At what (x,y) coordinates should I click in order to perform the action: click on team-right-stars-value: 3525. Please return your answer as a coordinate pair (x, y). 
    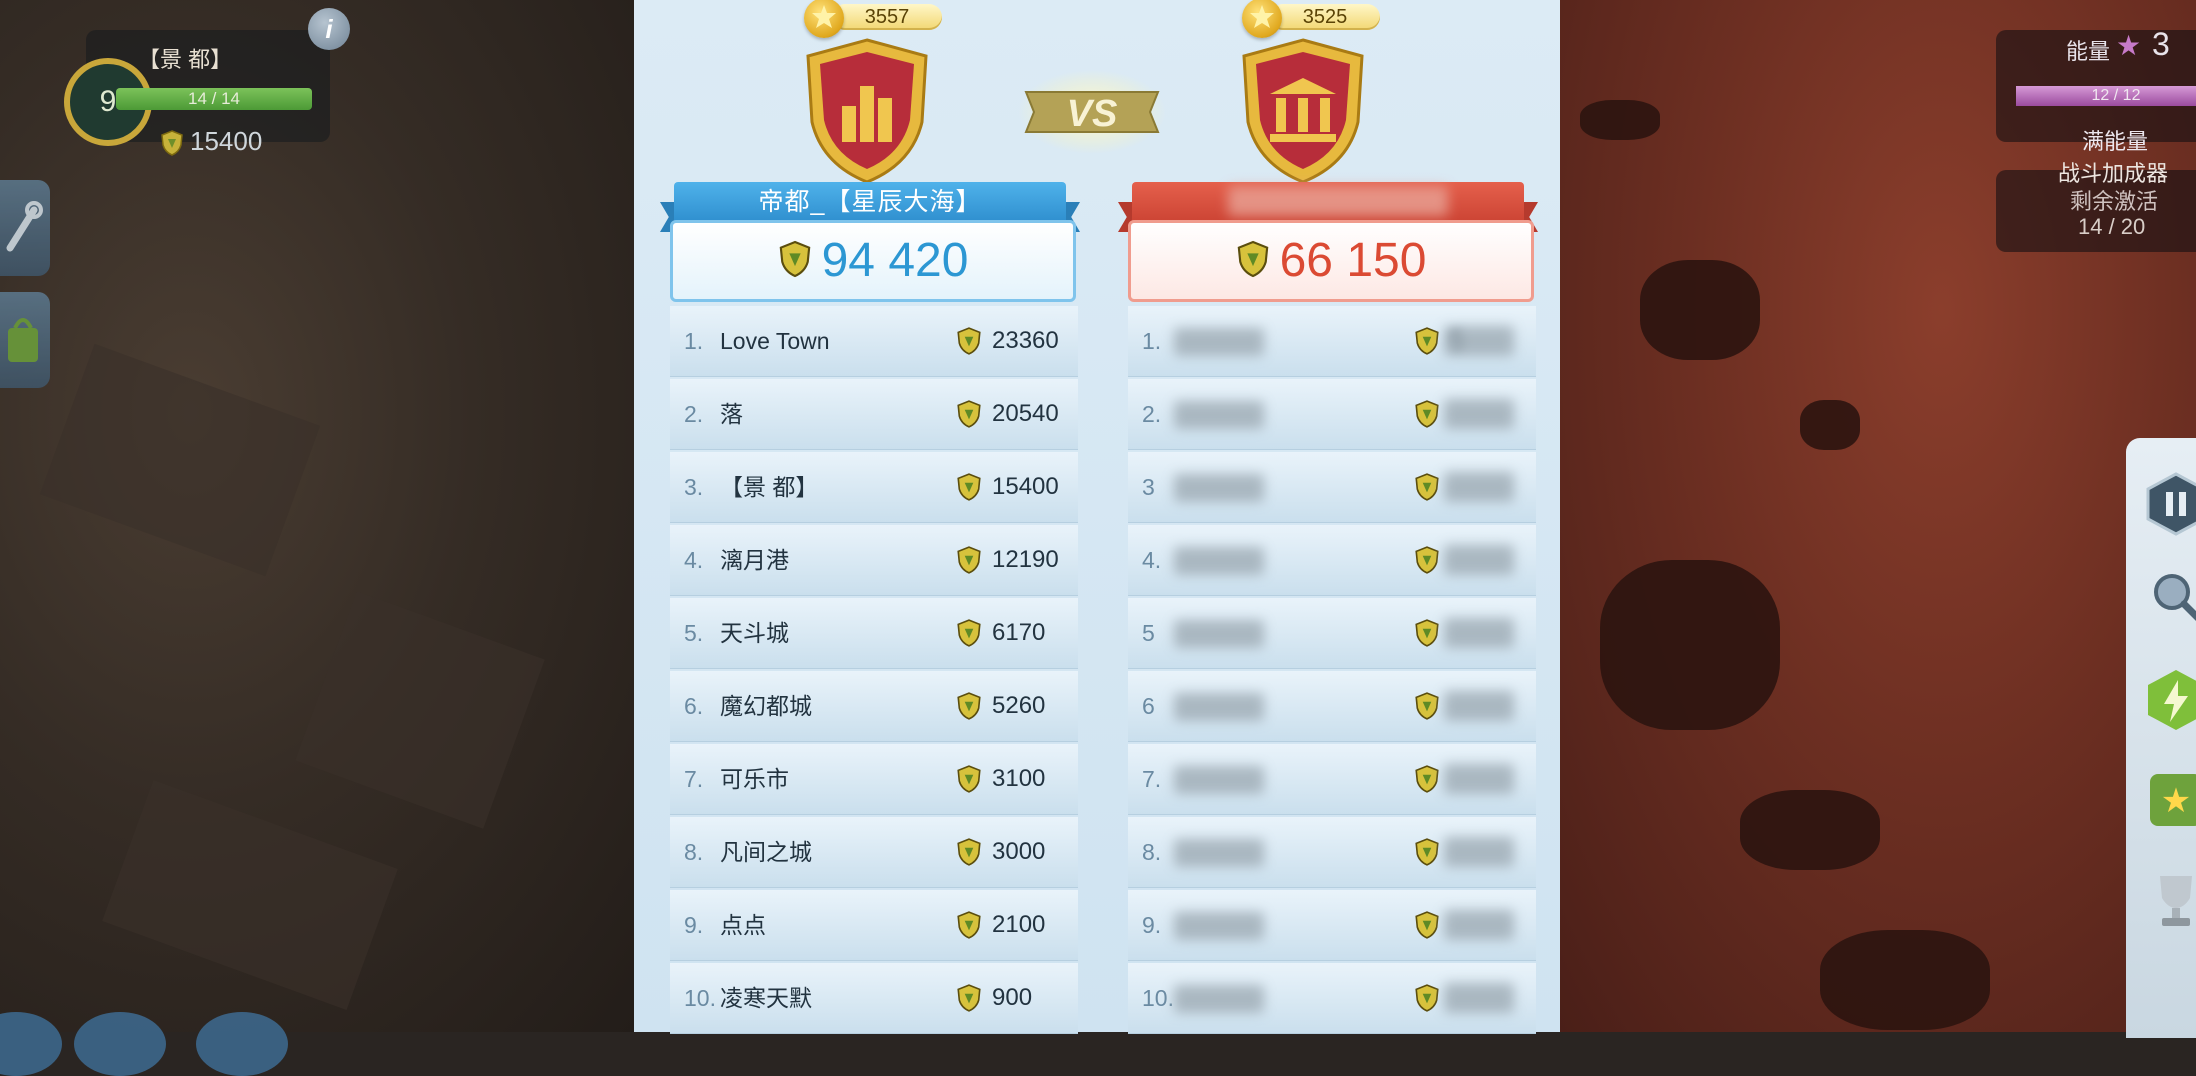
    Looking at the image, I should click on (1325, 17).